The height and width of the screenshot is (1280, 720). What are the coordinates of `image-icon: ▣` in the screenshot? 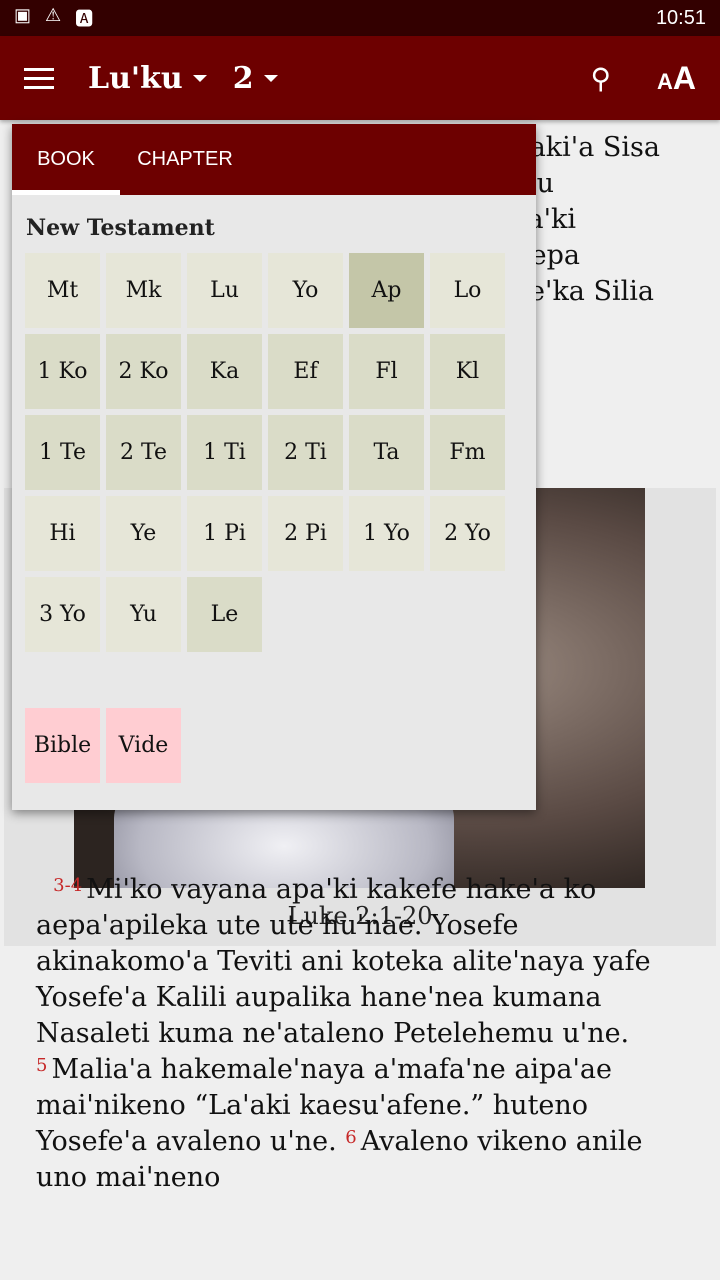 It's located at (23, 15).